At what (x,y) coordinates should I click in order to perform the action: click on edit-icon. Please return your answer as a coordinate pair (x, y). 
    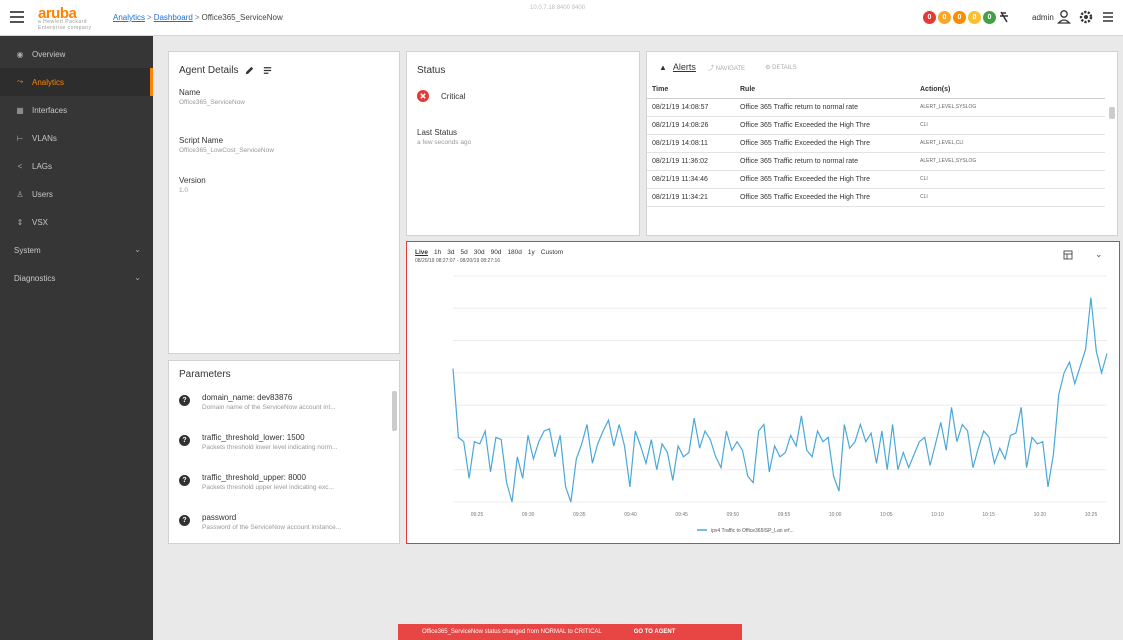
    Looking at the image, I should click on (249, 70).